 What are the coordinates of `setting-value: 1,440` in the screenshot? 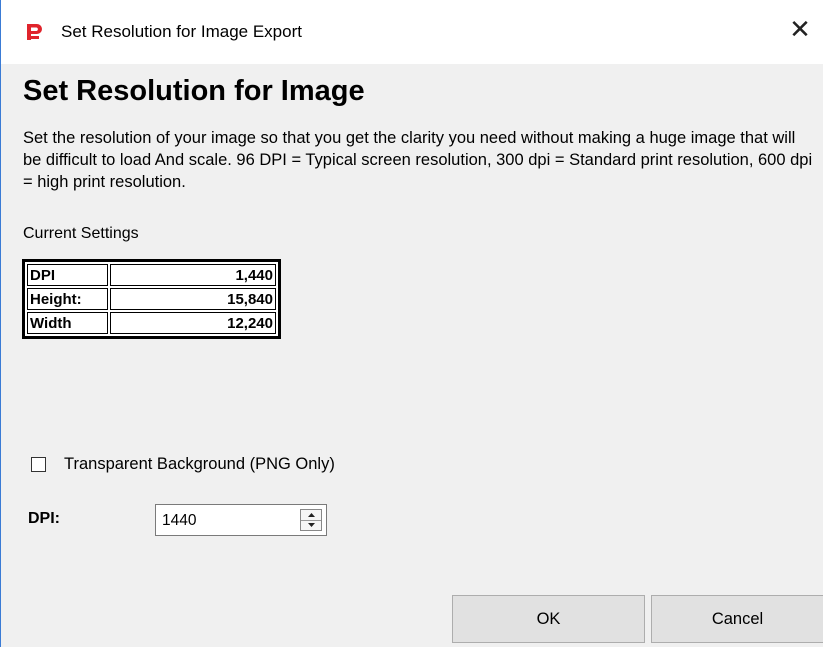 It's located at (193, 275).